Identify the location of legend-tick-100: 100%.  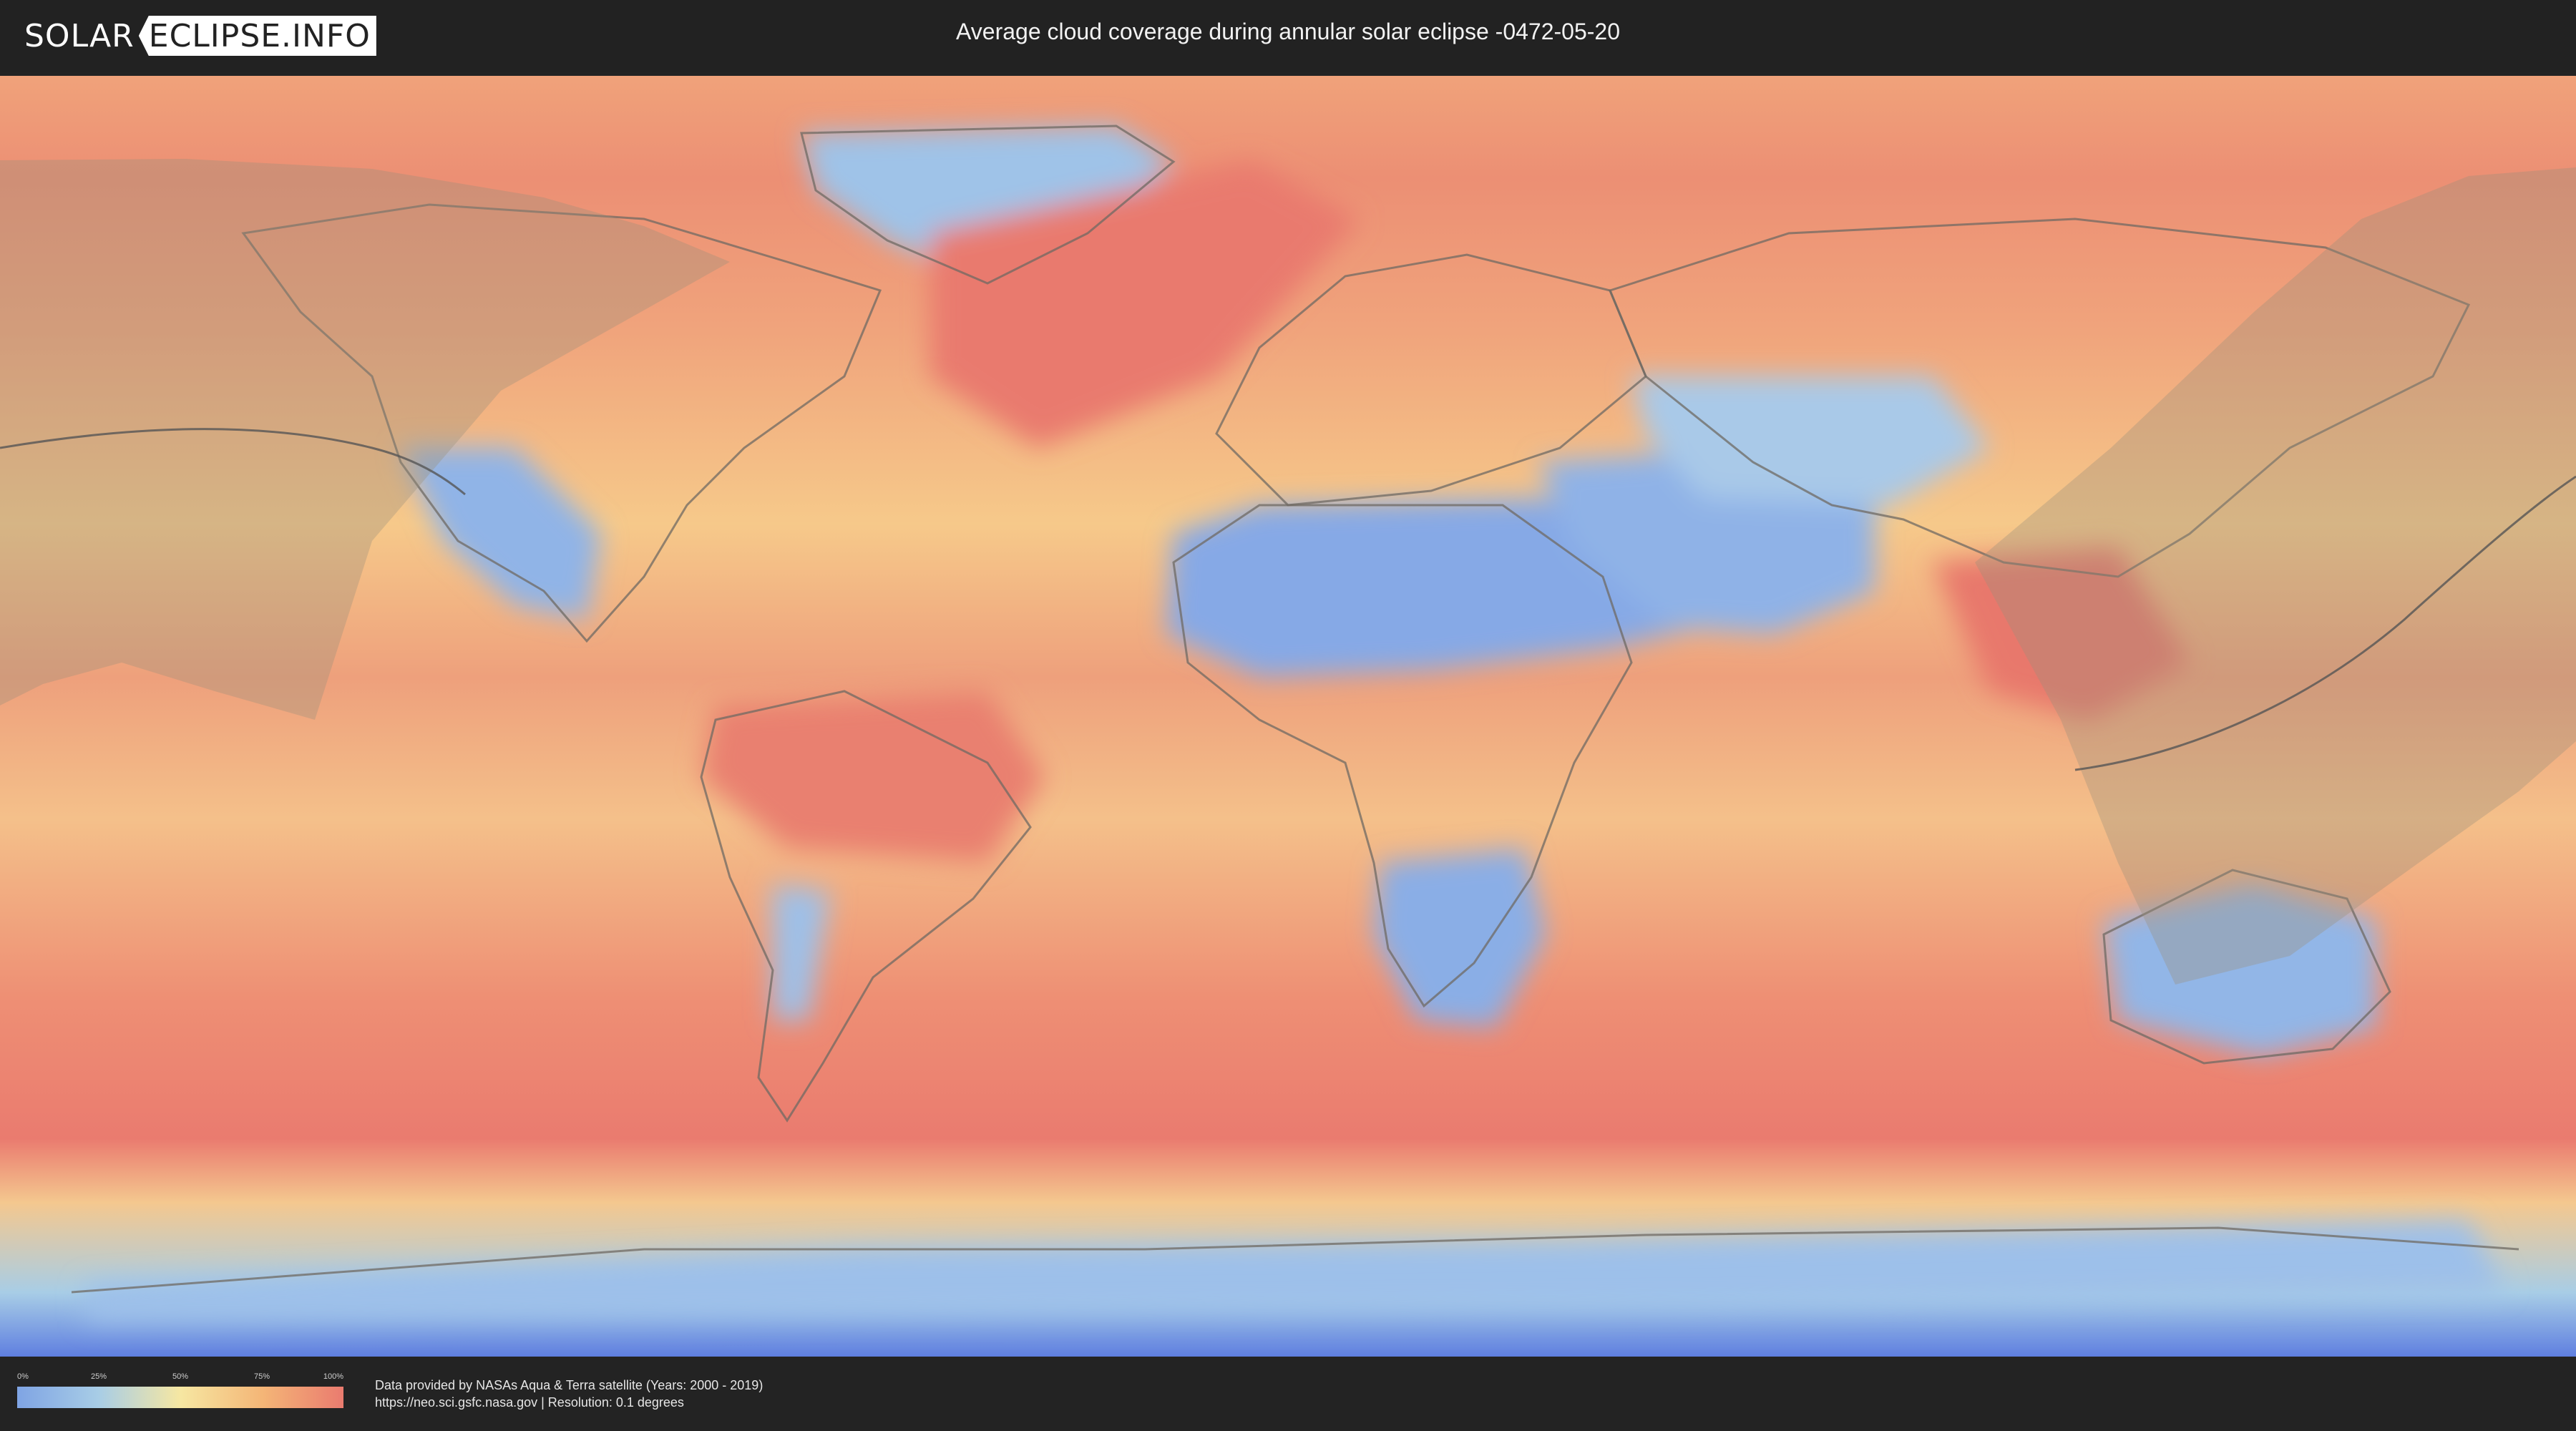
(333, 1376).